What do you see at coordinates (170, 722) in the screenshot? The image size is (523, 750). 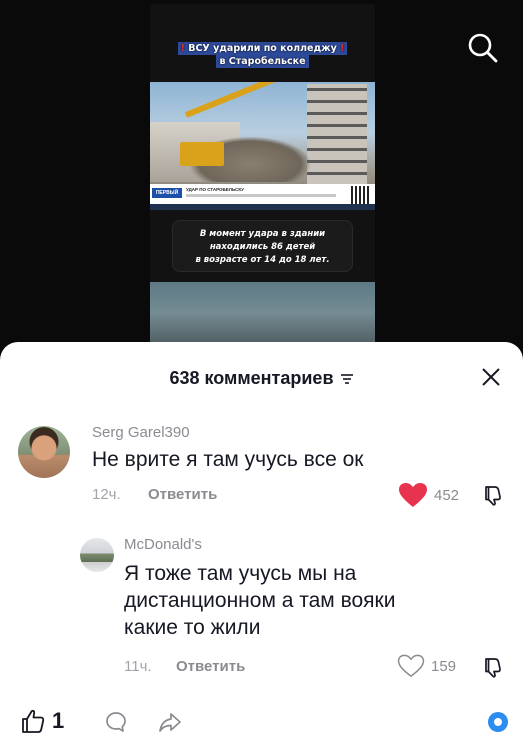 I see `share-arrow-icon` at bounding box center [170, 722].